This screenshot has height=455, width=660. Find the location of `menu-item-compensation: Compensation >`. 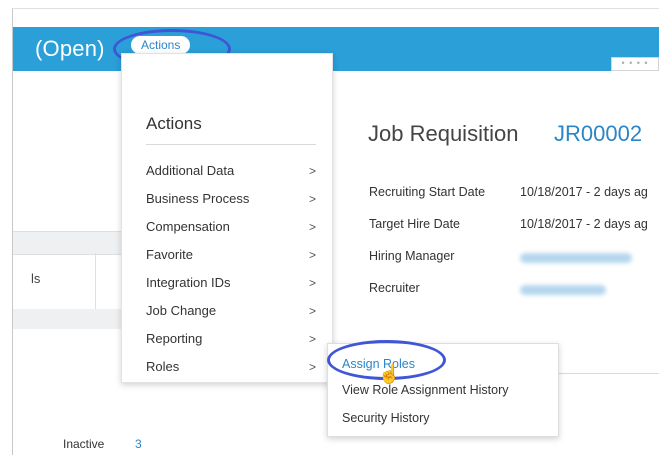

menu-item-compensation: Compensation > is located at coordinates (231, 227).